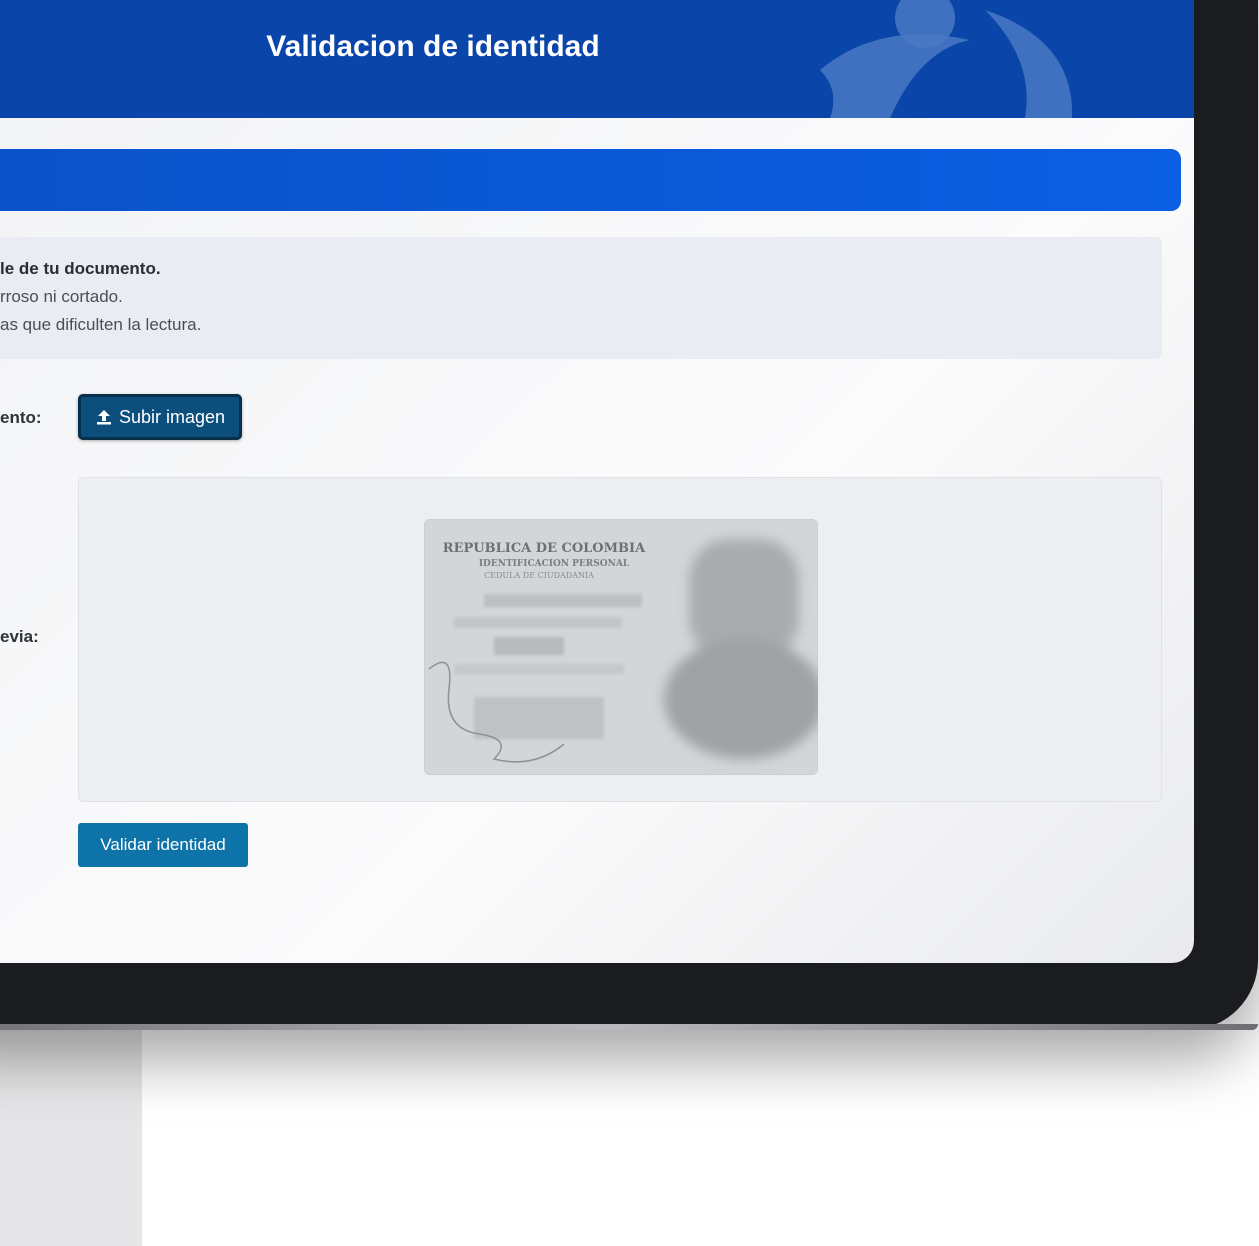  I want to click on upload-button-label: Subir imagen, so click(172, 416).